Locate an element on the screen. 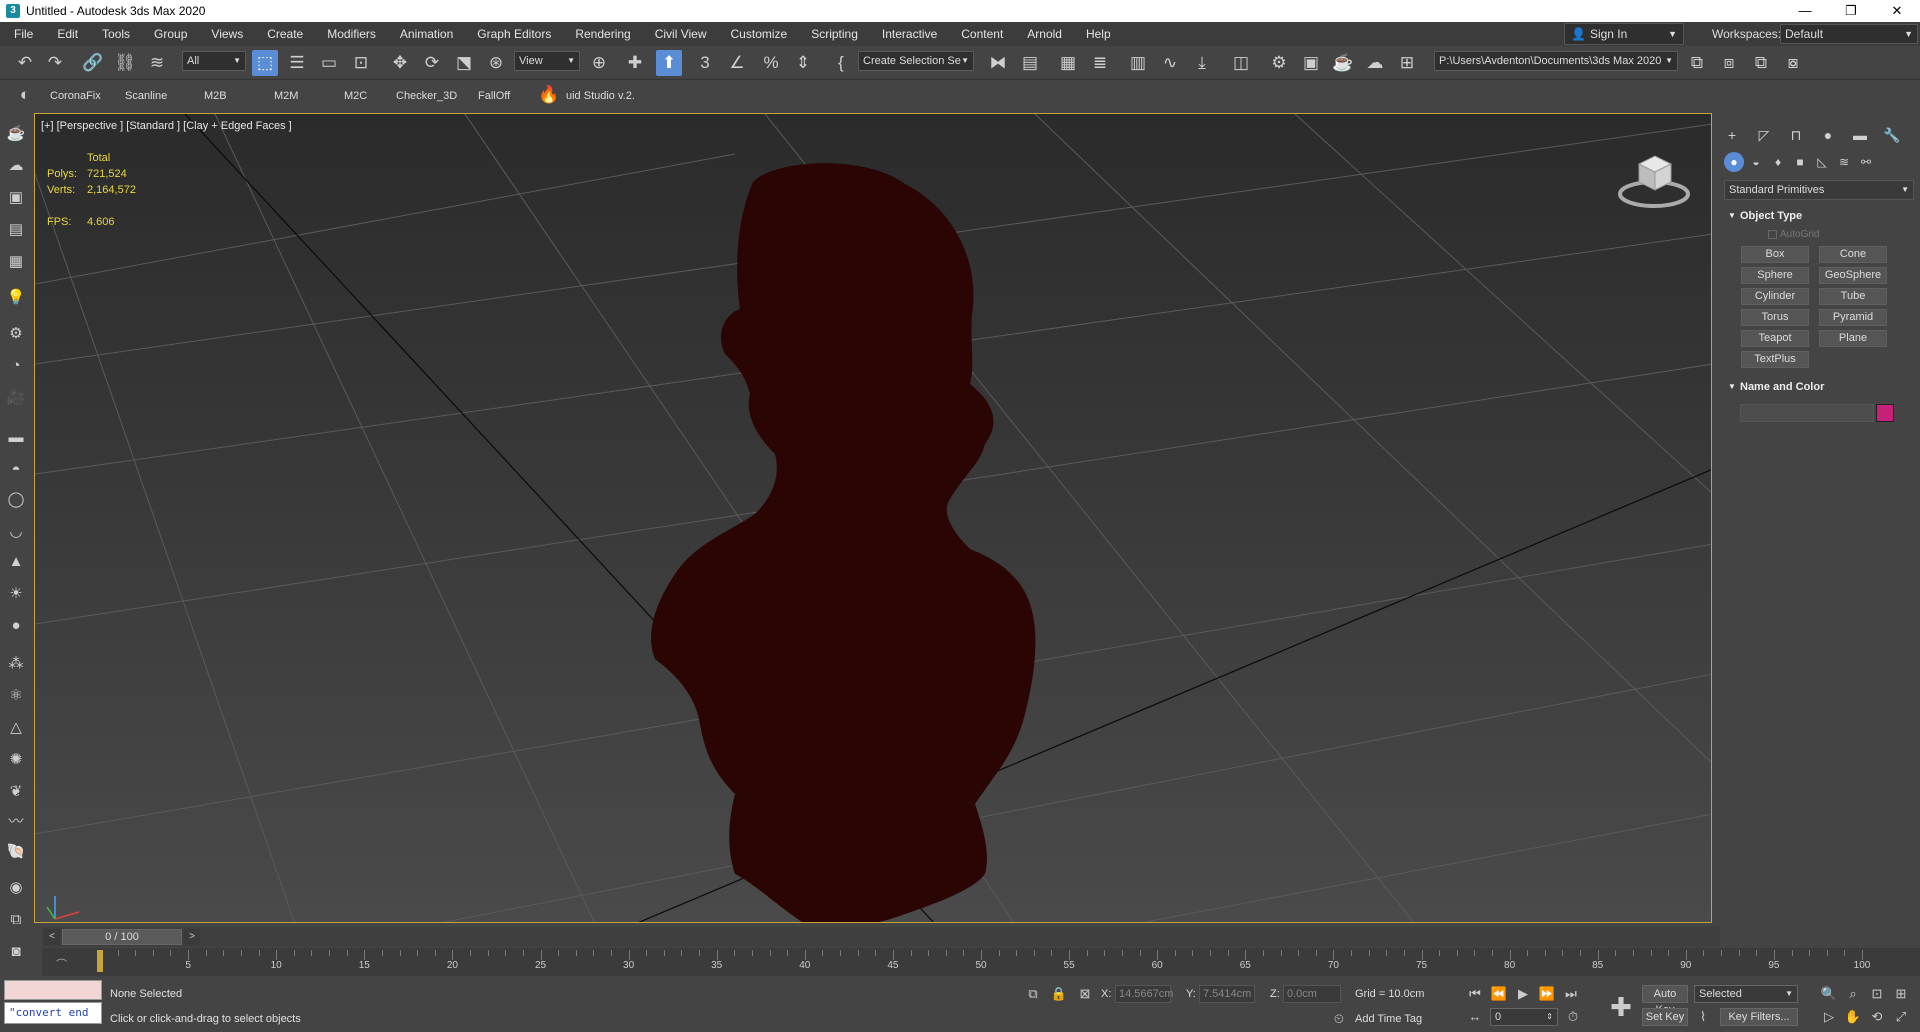 The width and height of the screenshot is (1920, 1032). maxscript-listener-output is located at coordinates (53, 990).